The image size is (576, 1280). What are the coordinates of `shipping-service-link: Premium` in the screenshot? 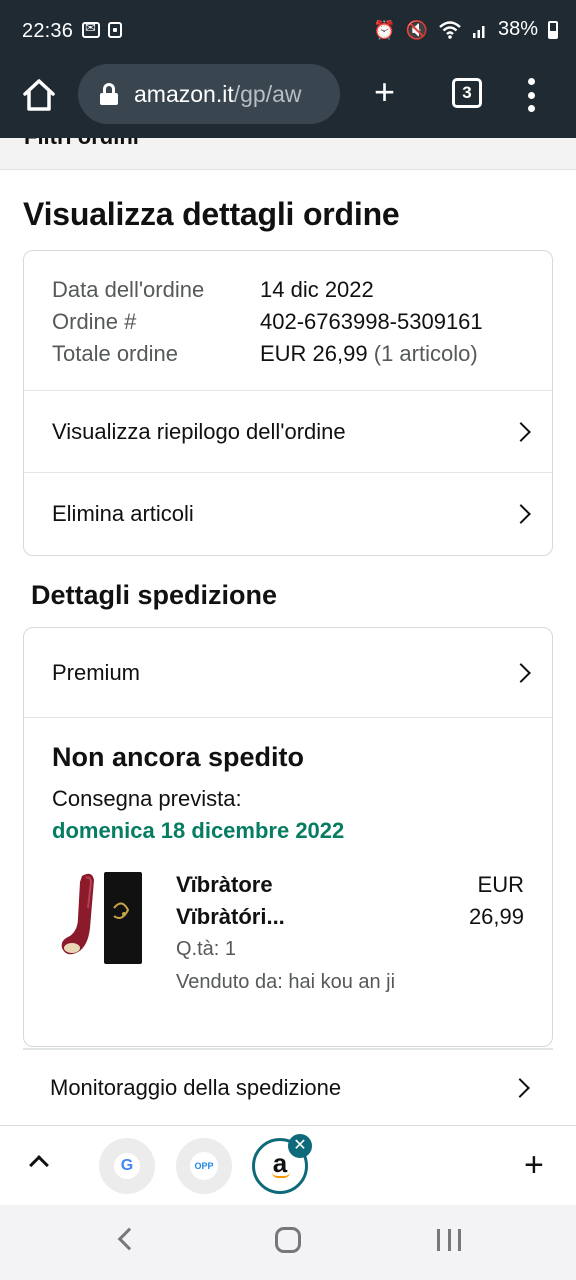 It's located at (288, 673).